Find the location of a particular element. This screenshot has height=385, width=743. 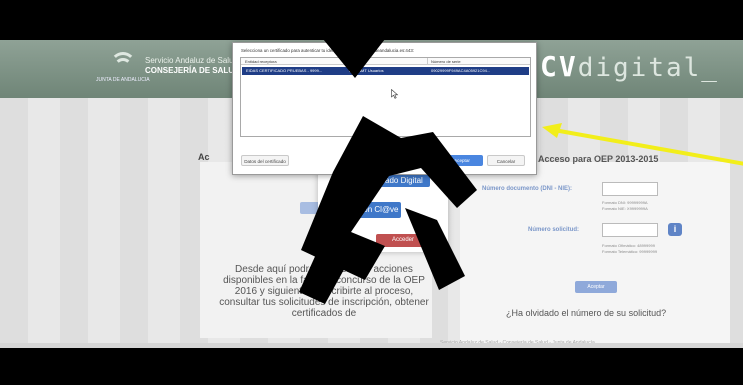

accept-button-right: Aceptar is located at coordinates (596, 287).